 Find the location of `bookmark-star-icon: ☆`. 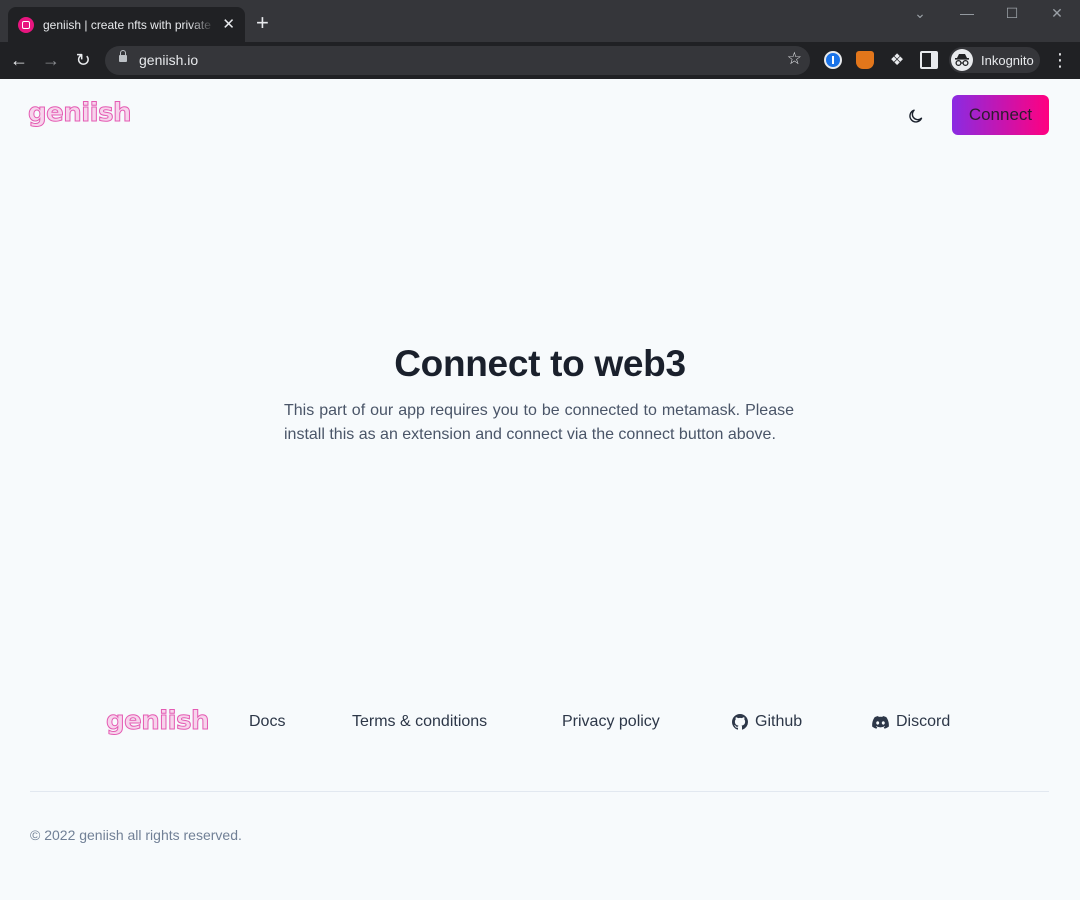

bookmark-star-icon: ☆ is located at coordinates (794, 59).